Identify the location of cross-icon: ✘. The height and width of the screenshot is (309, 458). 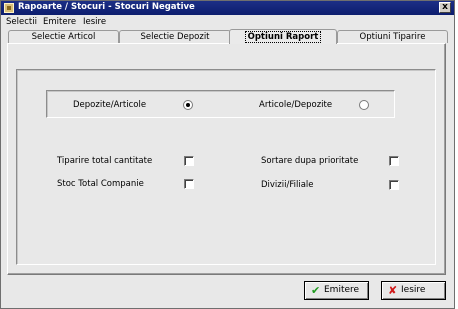
(393, 290).